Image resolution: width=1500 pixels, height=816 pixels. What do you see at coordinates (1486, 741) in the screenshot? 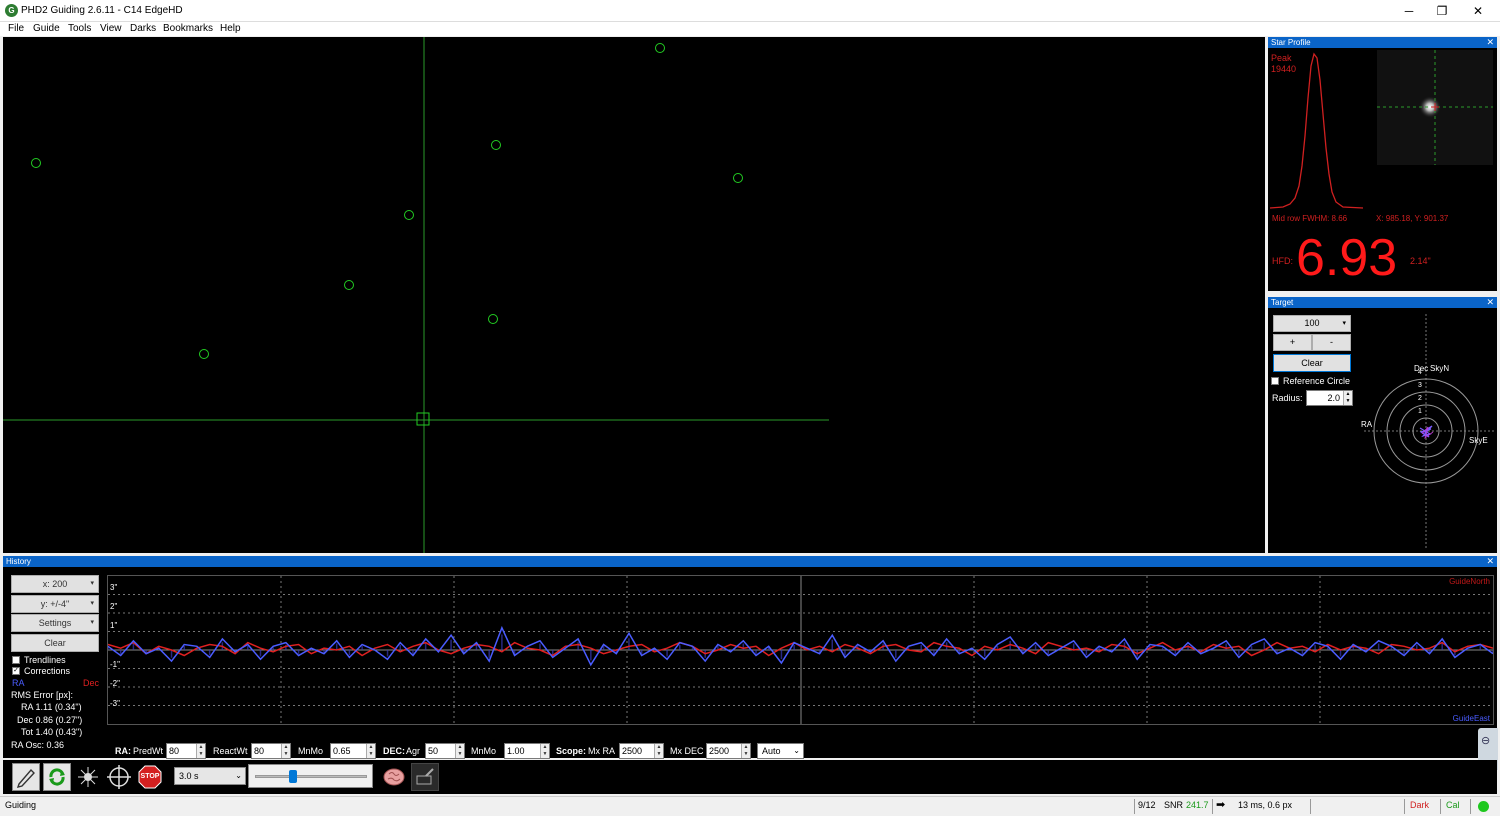
I see `collapse-icon: ⊖` at bounding box center [1486, 741].